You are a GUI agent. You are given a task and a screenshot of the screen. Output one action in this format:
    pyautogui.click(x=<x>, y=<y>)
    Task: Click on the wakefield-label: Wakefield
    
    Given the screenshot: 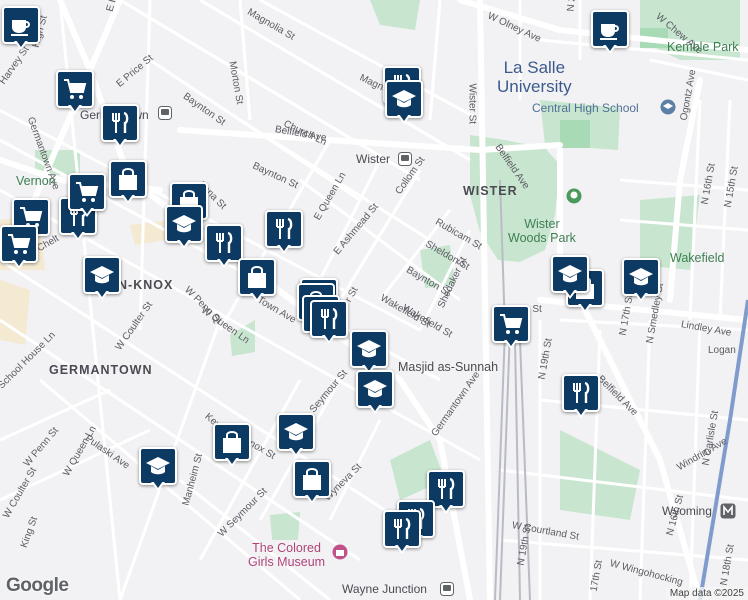 What is the action you would take?
    pyautogui.click(x=697, y=258)
    